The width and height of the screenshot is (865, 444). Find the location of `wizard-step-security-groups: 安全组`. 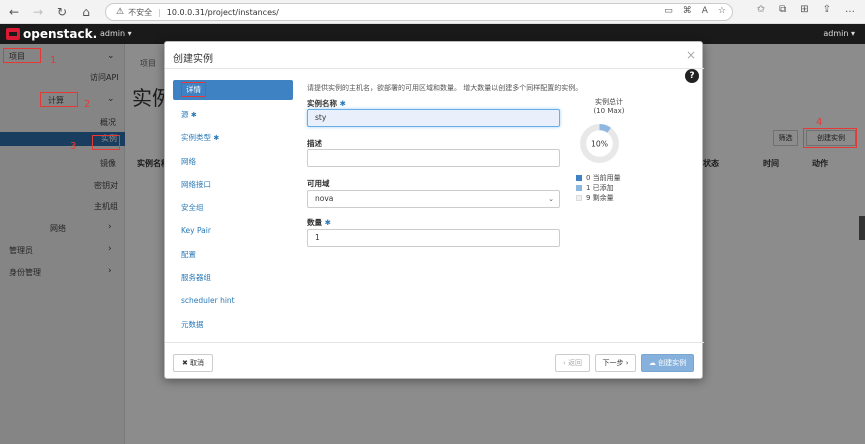

wizard-step-security-groups: 安全组 is located at coordinates (233, 207).